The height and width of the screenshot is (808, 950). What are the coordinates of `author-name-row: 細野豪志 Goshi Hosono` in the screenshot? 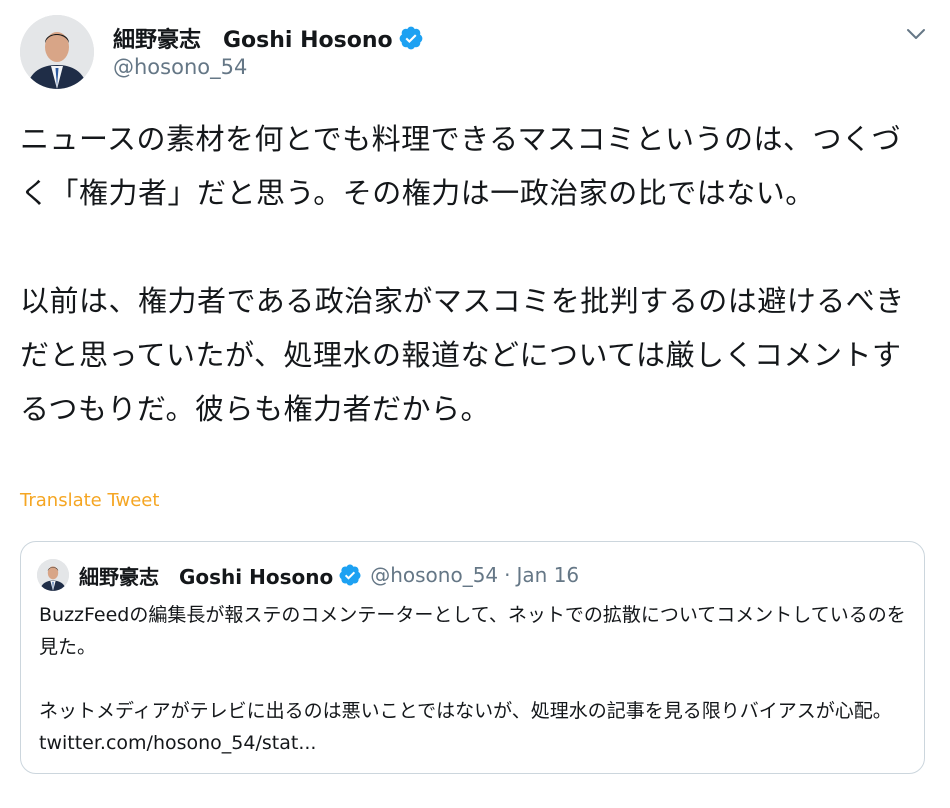 It's located at (268, 38).